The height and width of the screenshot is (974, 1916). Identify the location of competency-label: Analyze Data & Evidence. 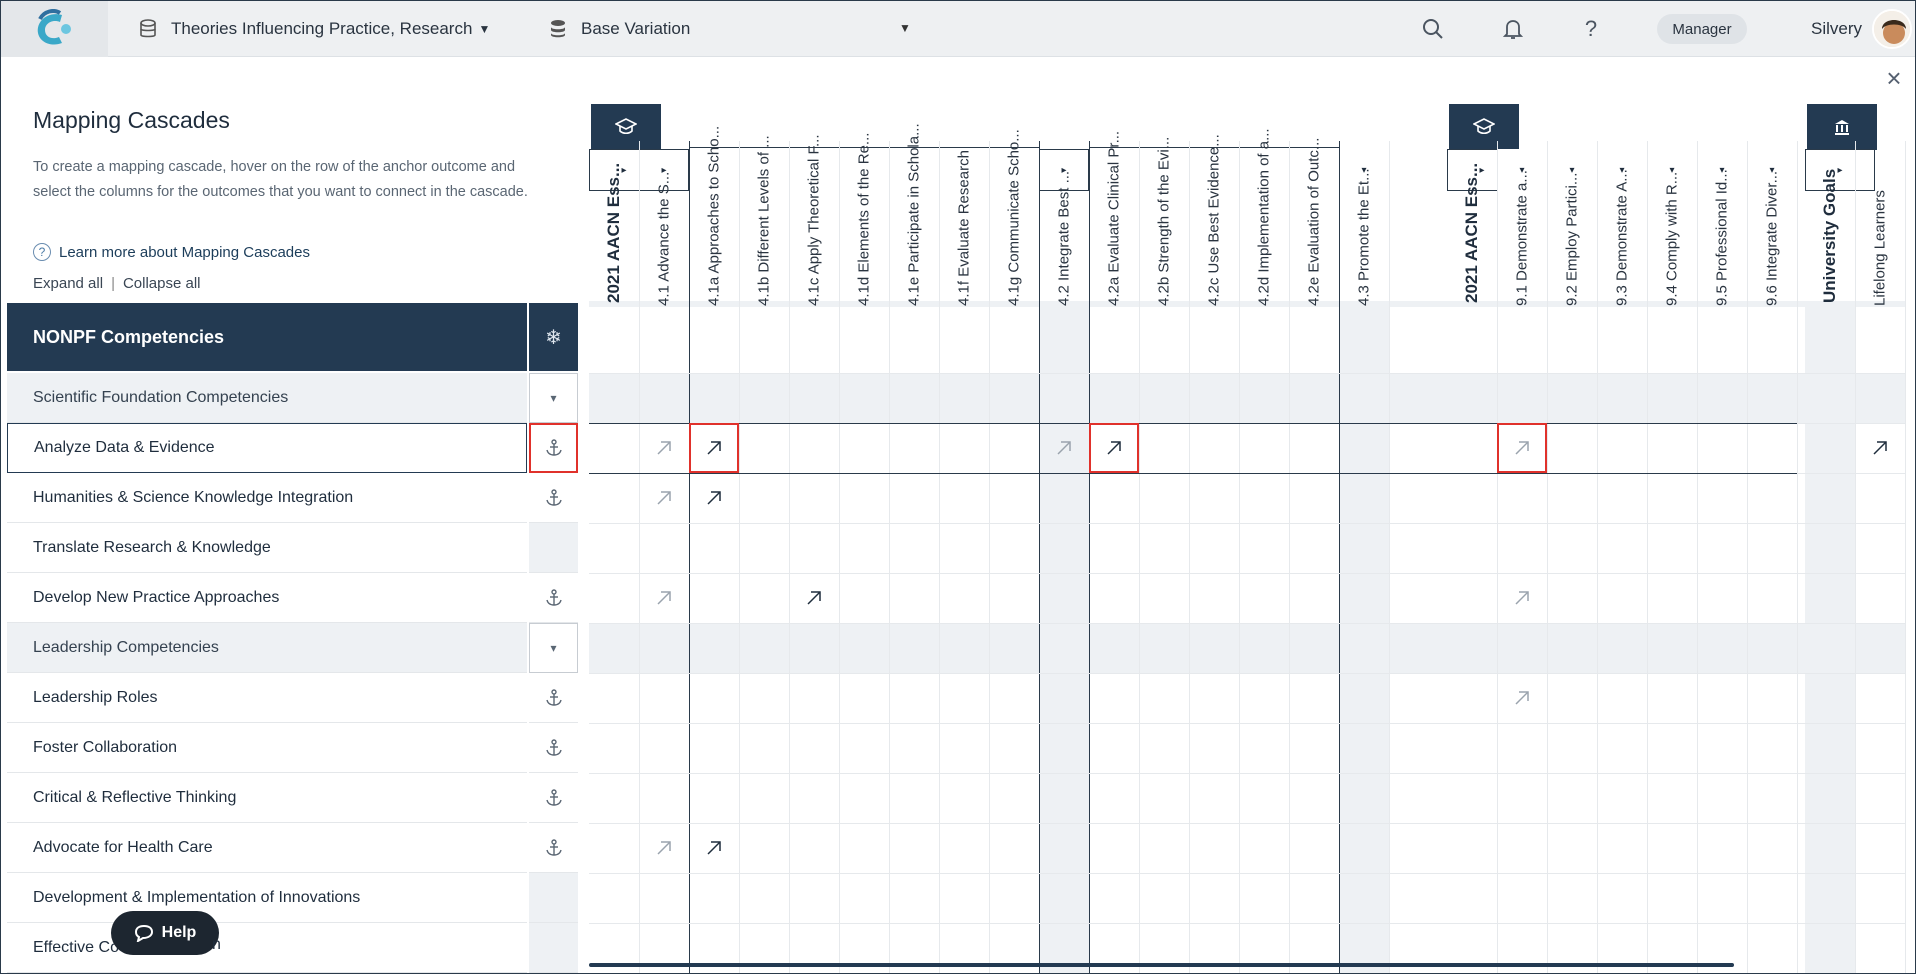
(124, 447).